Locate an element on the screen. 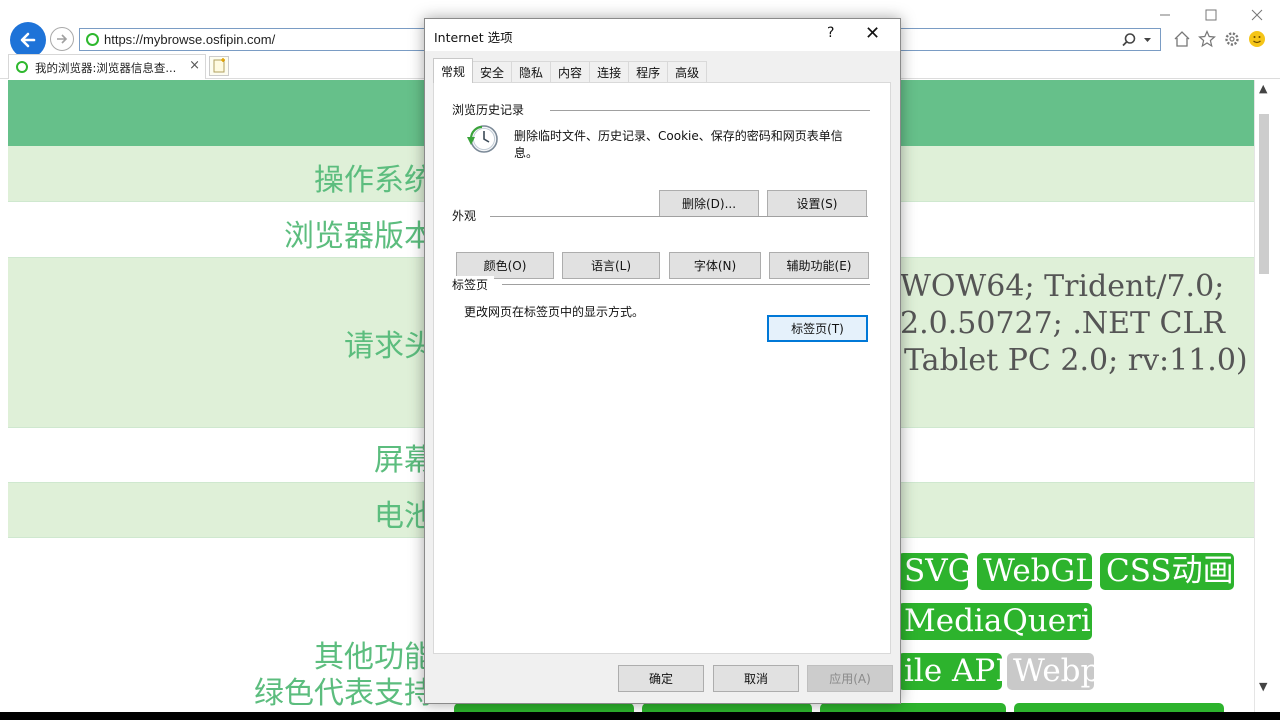 This screenshot has width=1280, height=720. feature-badge: WebGL is located at coordinates (1034, 571).